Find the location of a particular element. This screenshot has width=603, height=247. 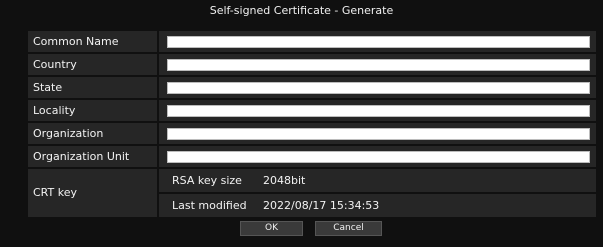

rsa-key-size-label: RSA key size is located at coordinates (207, 180).